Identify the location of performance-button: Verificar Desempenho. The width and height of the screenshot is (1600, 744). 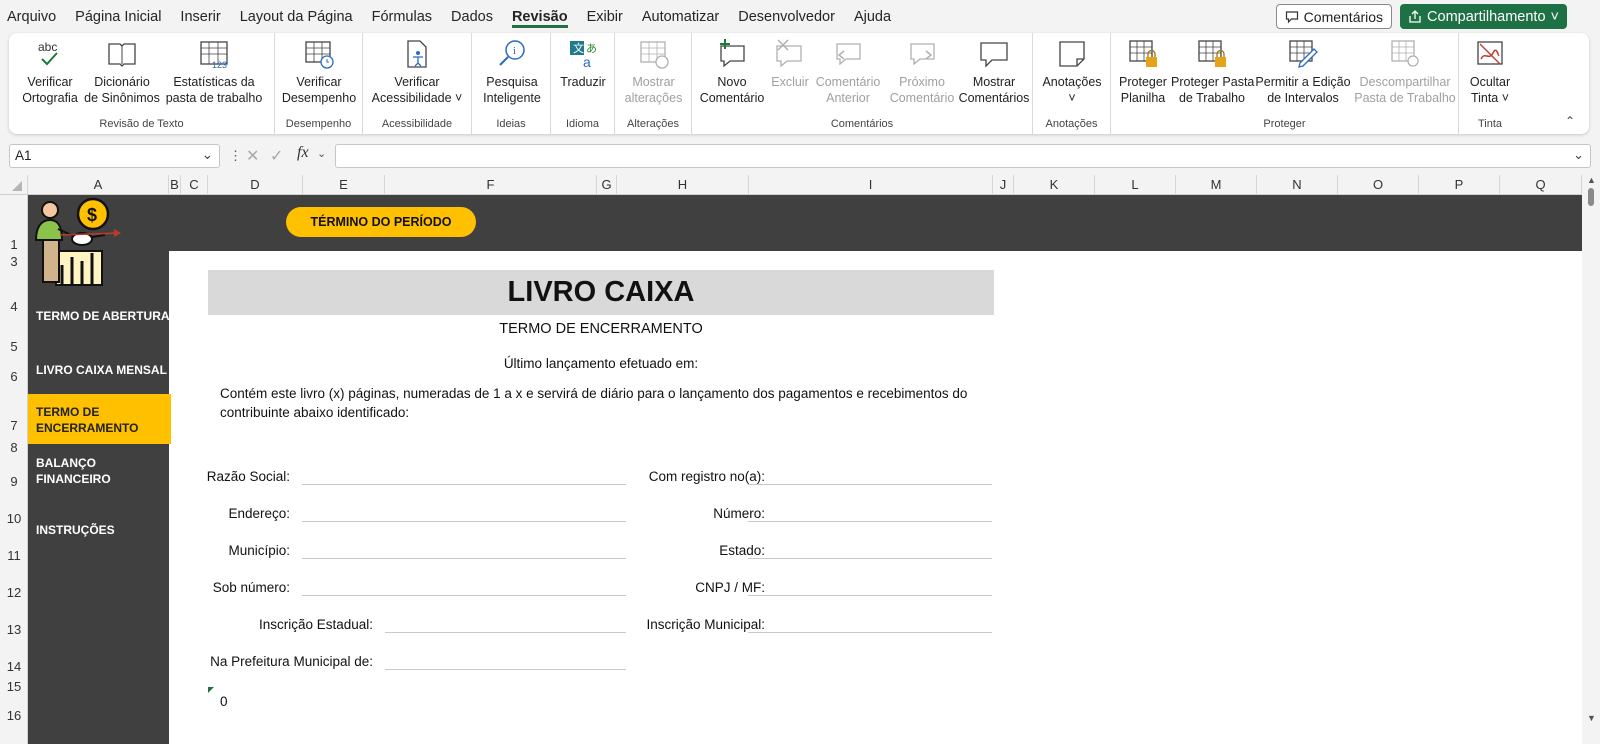
(319, 72).